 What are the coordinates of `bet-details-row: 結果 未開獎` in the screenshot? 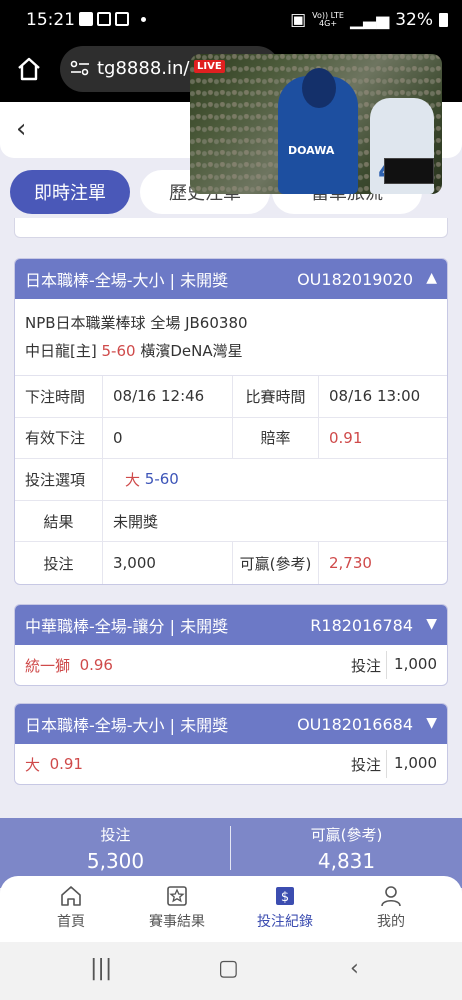 It's located at (231, 521).